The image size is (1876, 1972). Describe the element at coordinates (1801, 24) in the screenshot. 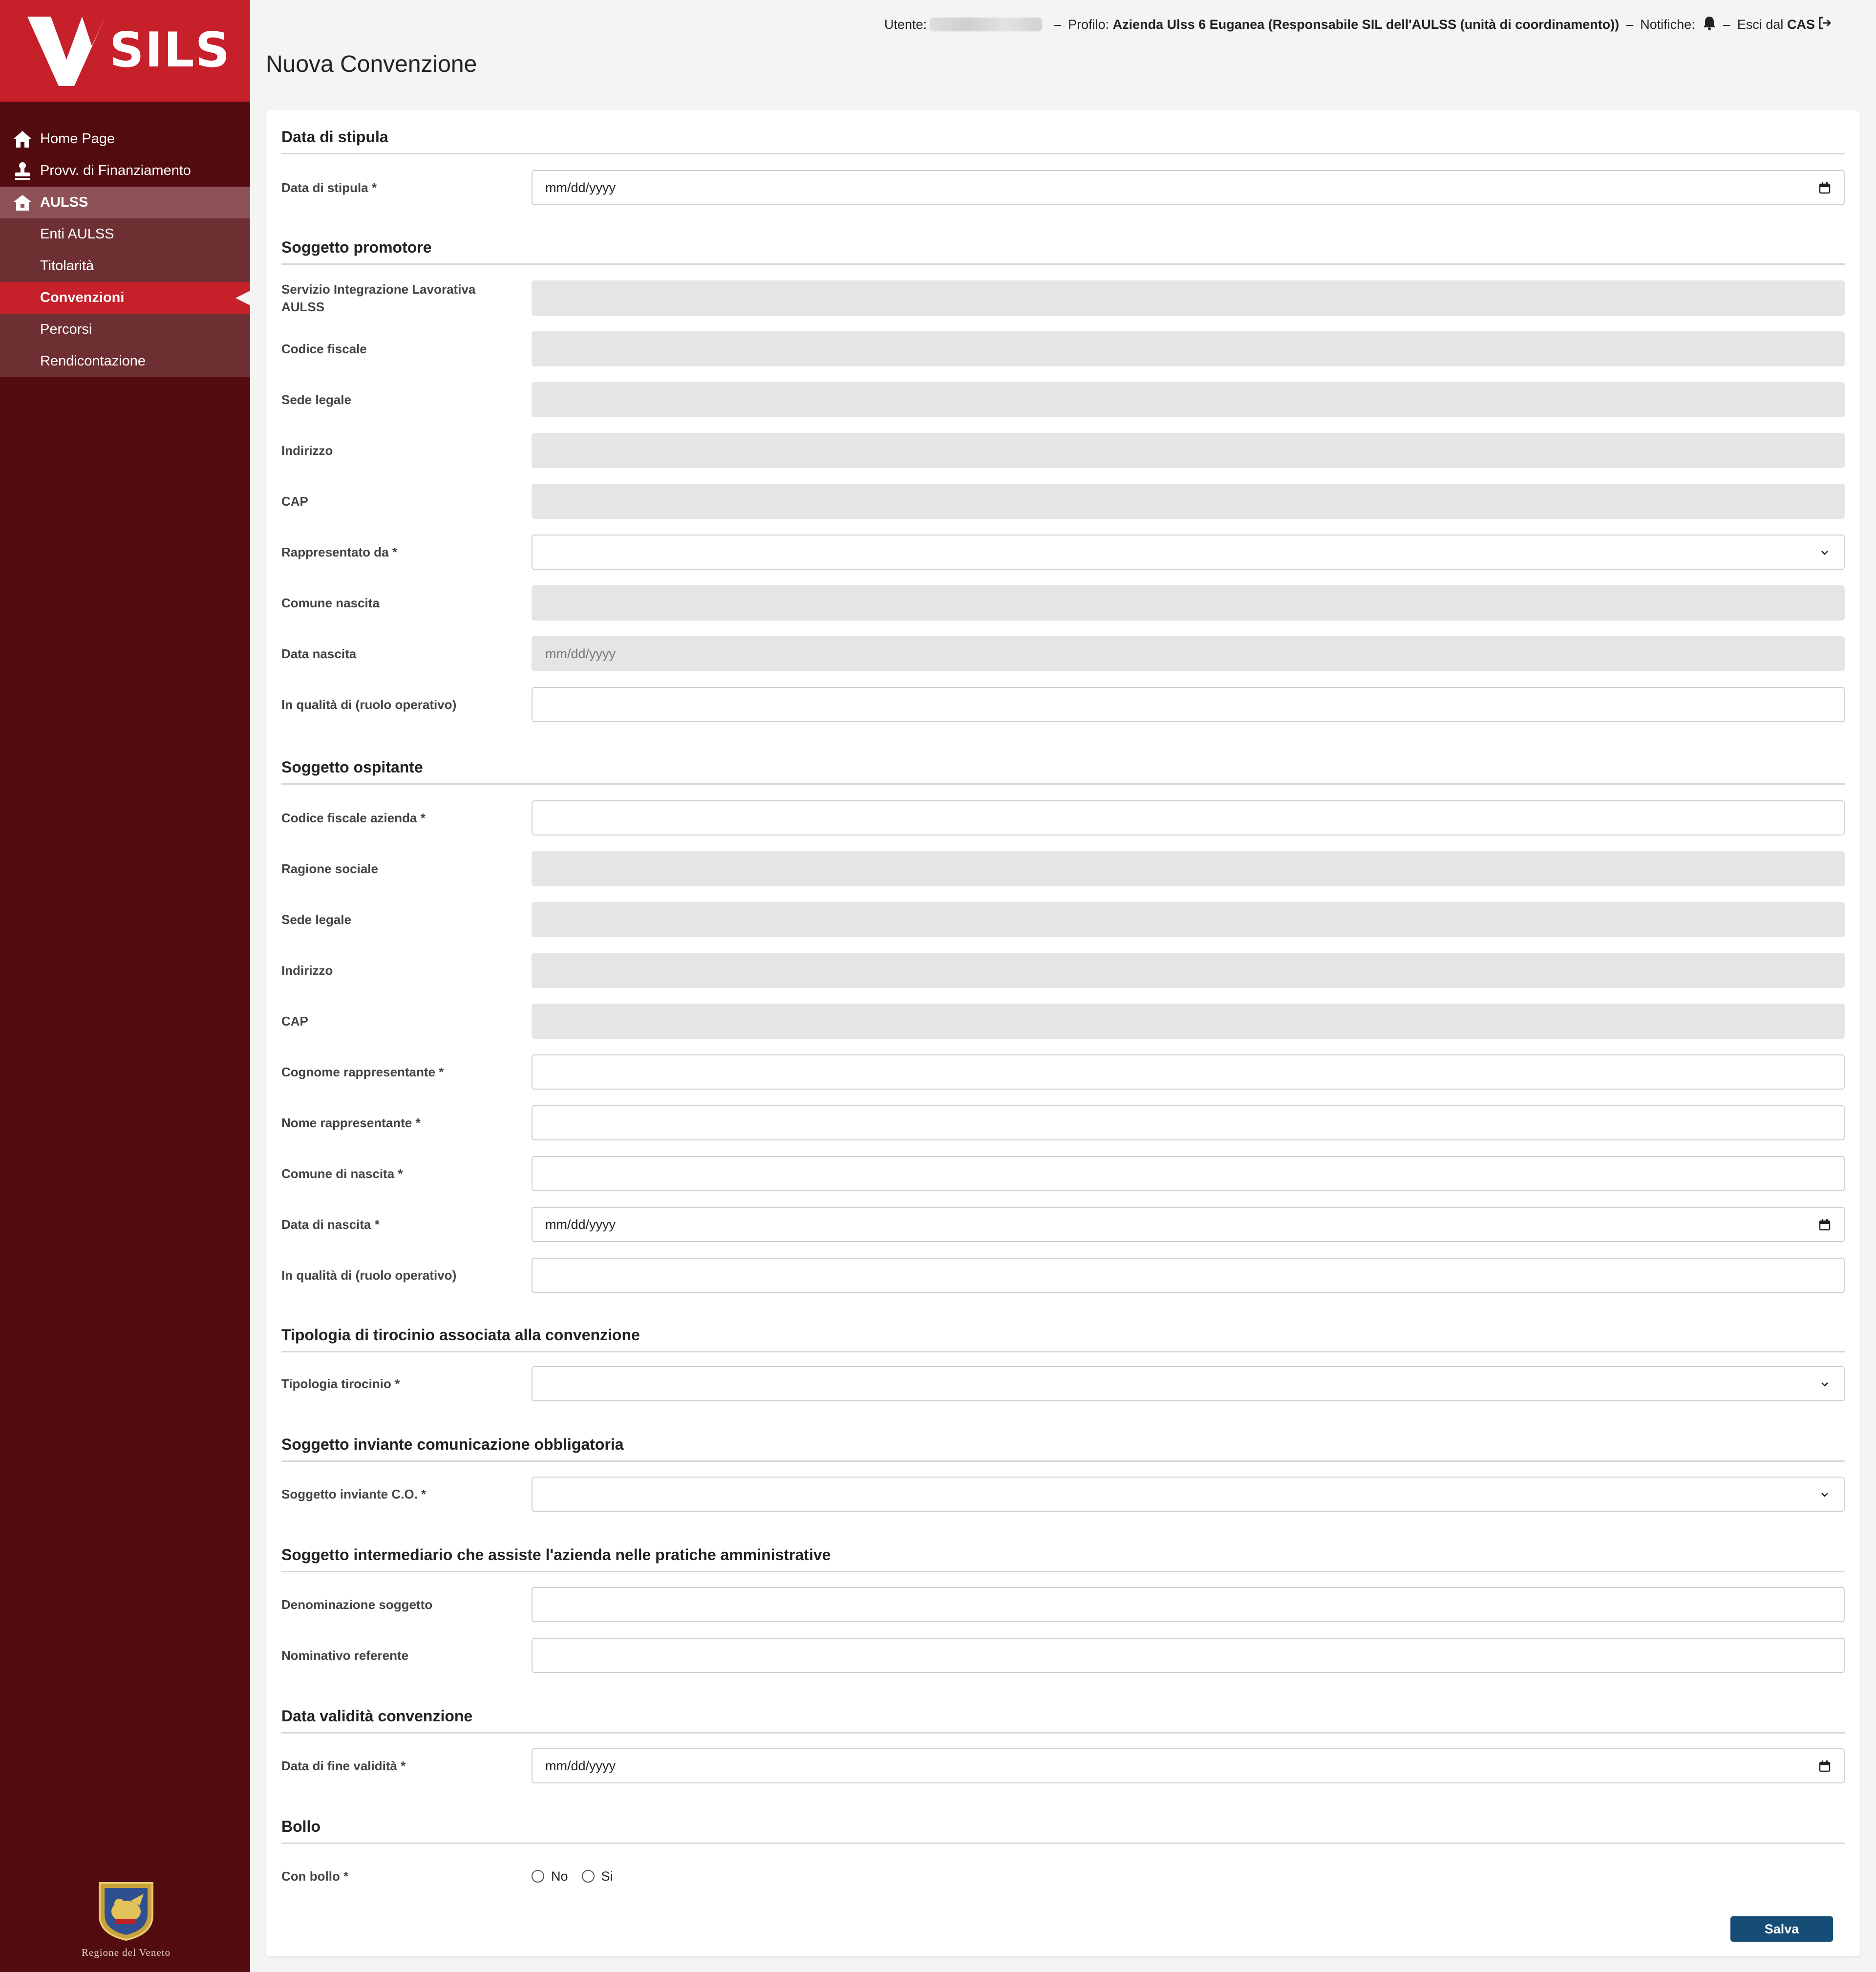

I see `logout-target: CAS` at that location.